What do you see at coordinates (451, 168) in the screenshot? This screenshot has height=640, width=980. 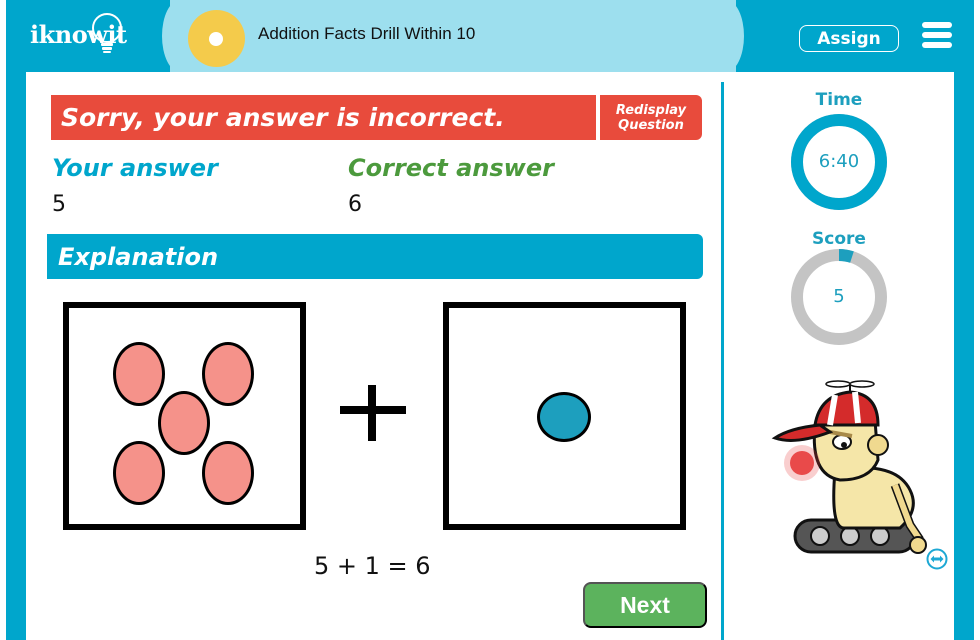 I see `correct-answer-label: Correct answer` at bounding box center [451, 168].